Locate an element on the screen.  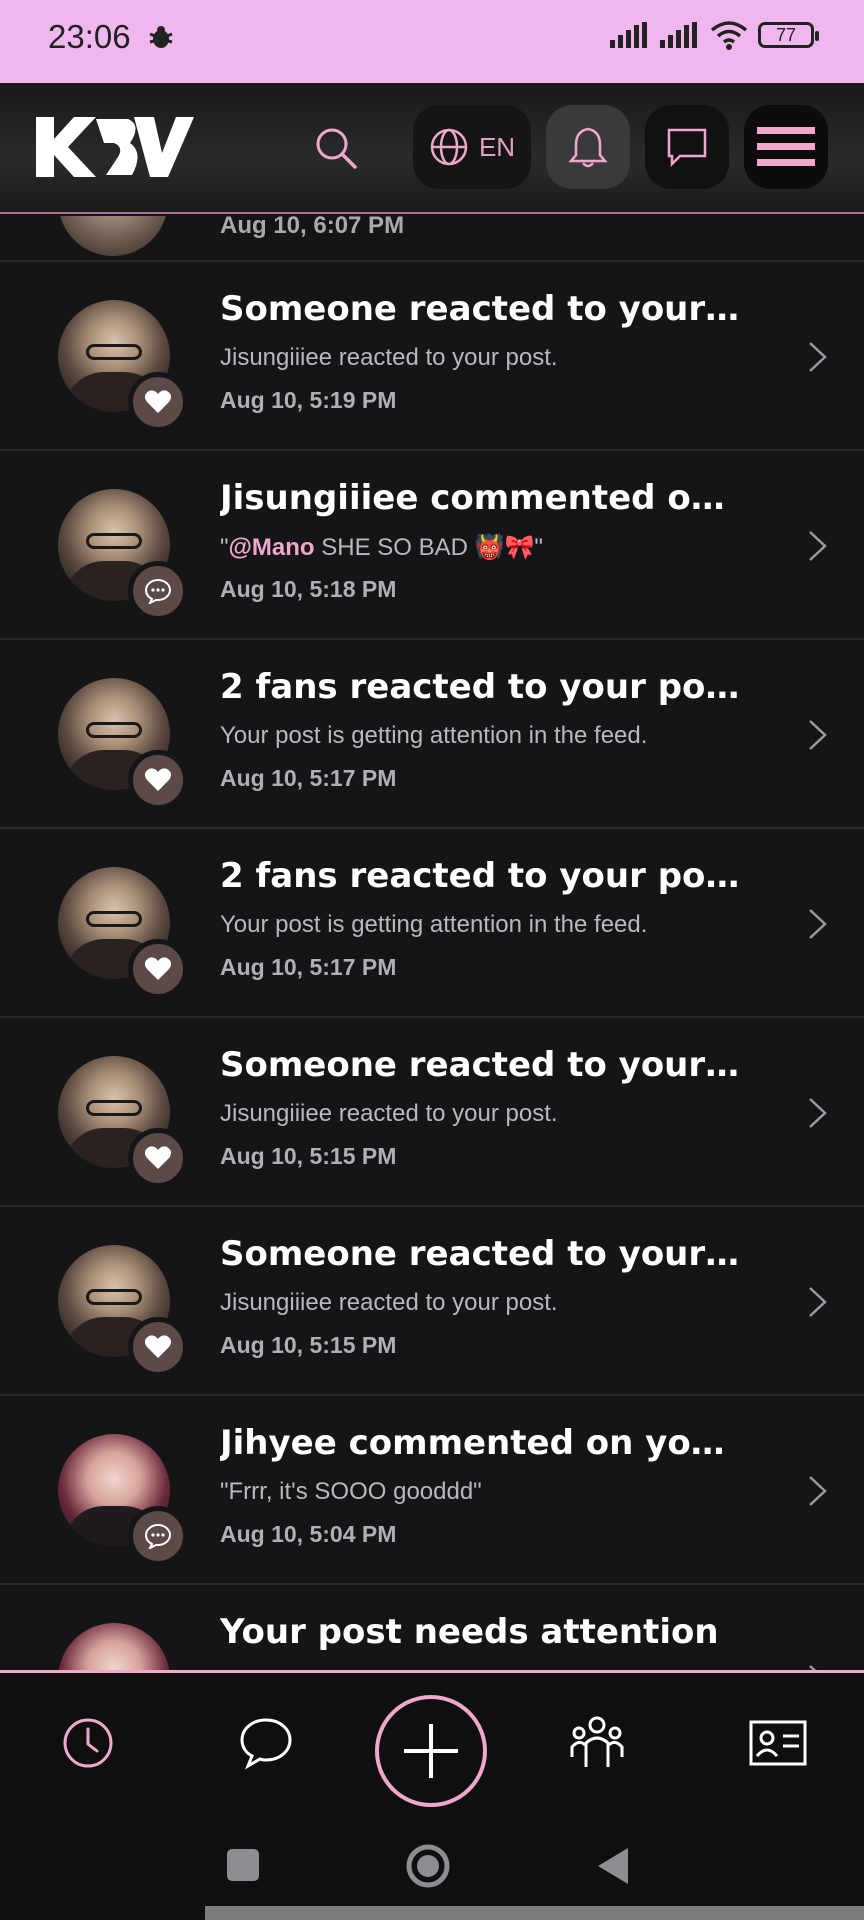
mention-link: @Mano is located at coordinates (272, 547).